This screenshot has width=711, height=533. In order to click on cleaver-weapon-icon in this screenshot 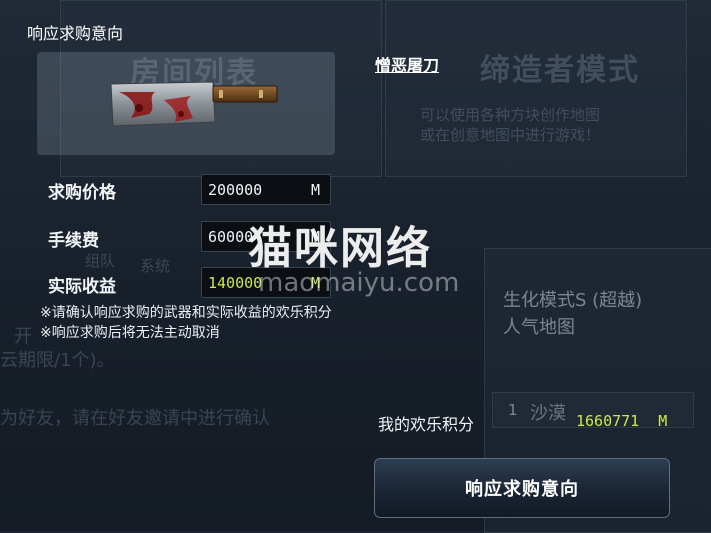, I will do `click(194, 104)`.